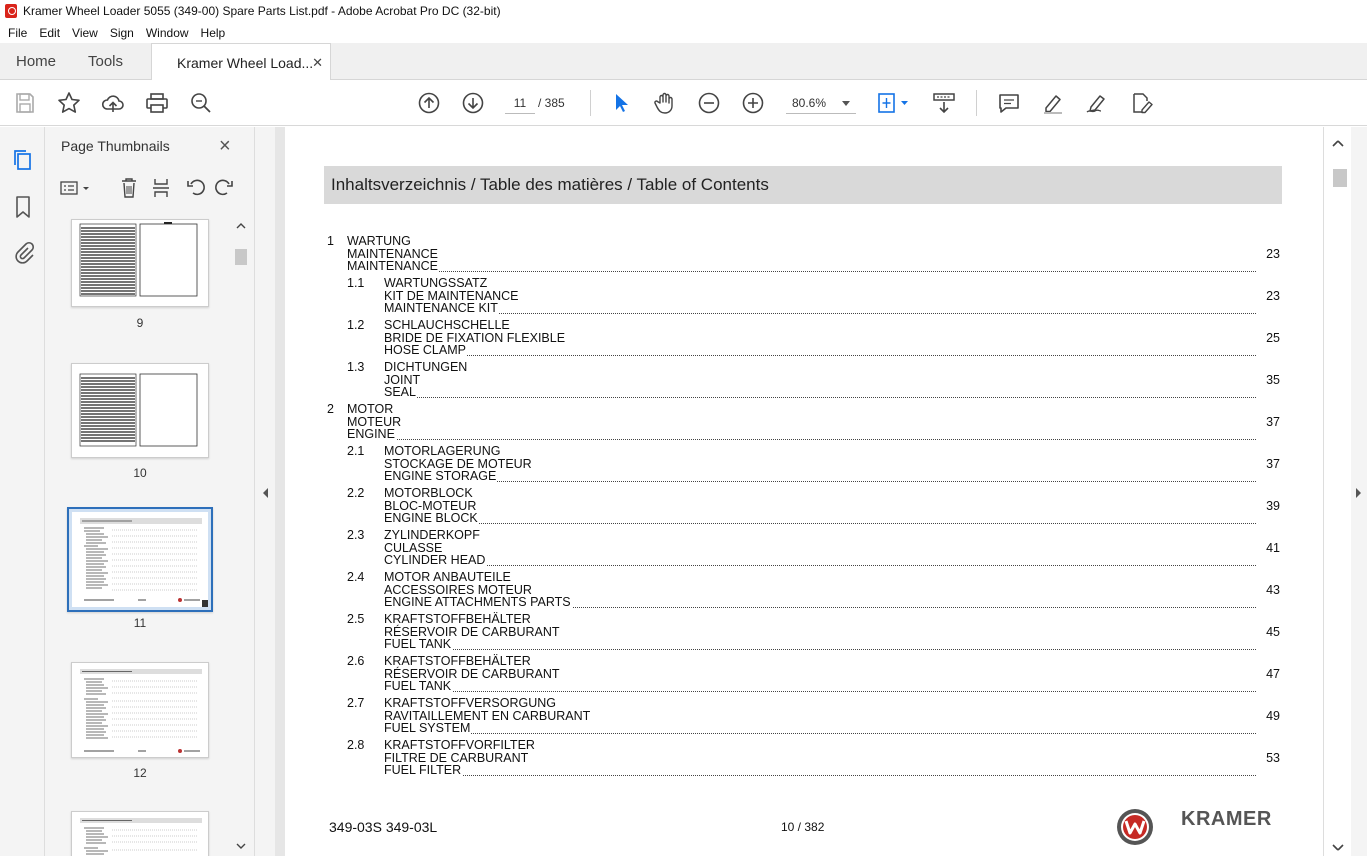 The image size is (1367, 856). I want to click on tab-tools: Tools, so click(105, 61).